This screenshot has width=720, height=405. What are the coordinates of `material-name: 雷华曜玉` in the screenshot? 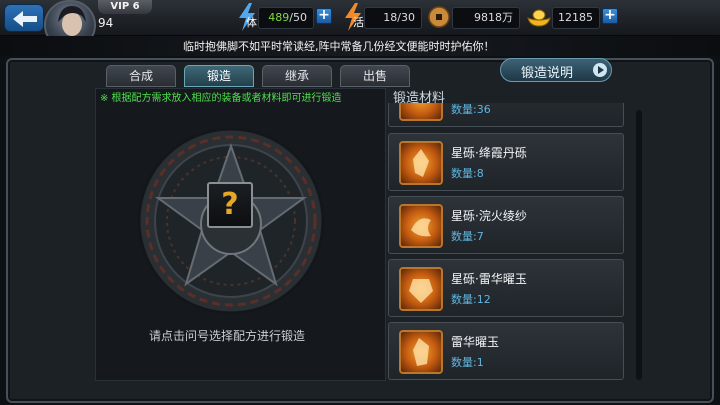 It's located at (475, 342).